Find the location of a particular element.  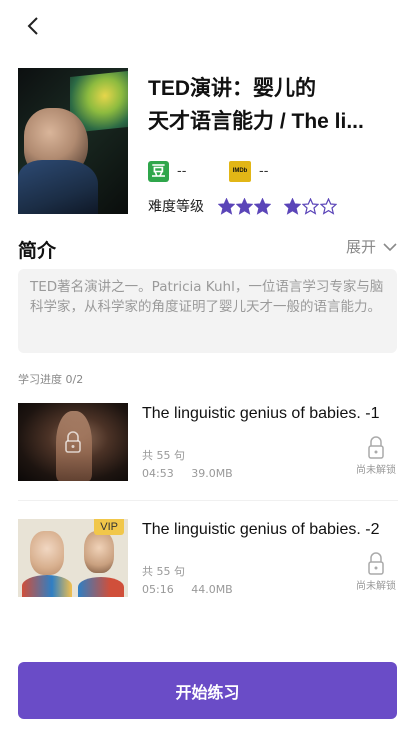

lesson-thumbnail is located at coordinates (73, 442).